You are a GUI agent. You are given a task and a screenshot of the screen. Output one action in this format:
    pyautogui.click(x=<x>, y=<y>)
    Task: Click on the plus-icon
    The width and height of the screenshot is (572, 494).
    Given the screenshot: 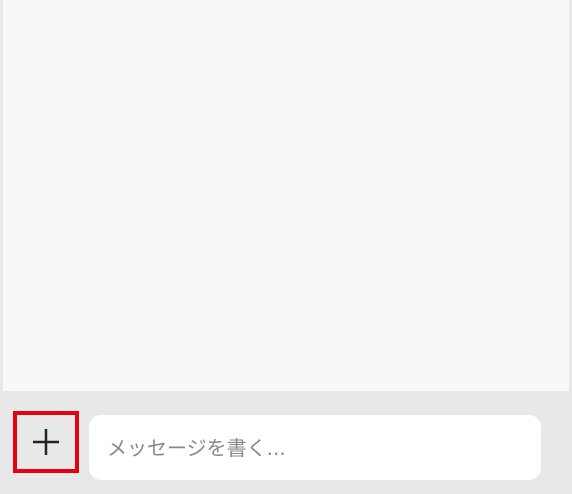 What is the action you would take?
    pyautogui.click(x=46, y=442)
    